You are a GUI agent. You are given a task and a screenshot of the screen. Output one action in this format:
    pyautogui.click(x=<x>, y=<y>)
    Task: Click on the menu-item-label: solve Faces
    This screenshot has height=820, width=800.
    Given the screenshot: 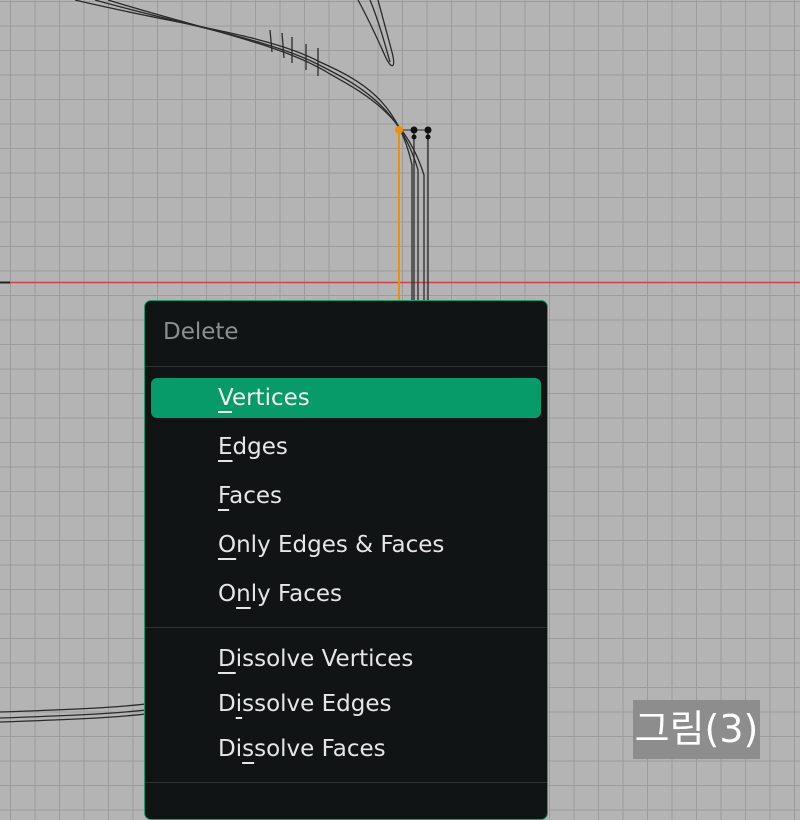 What is the action you would take?
    pyautogui.click(x=320, y=749)
    